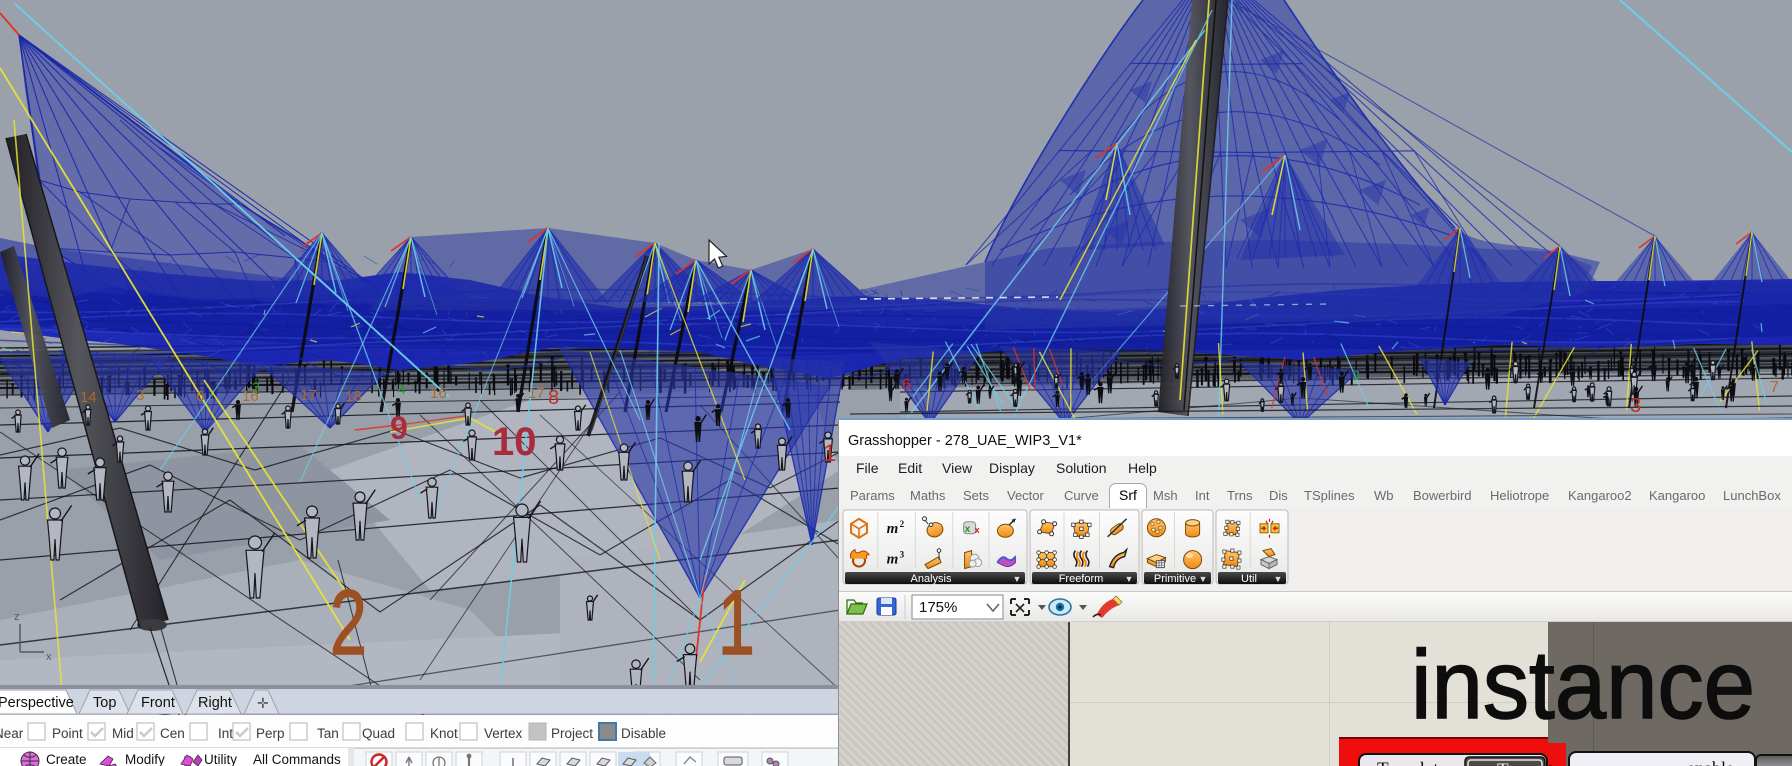 This screenshot has height=766, width=1792. What do you see at coordinates (1081, 579) in the screenshot?
I see `svg-text: Freeform` at bounding box center [1081, 579].